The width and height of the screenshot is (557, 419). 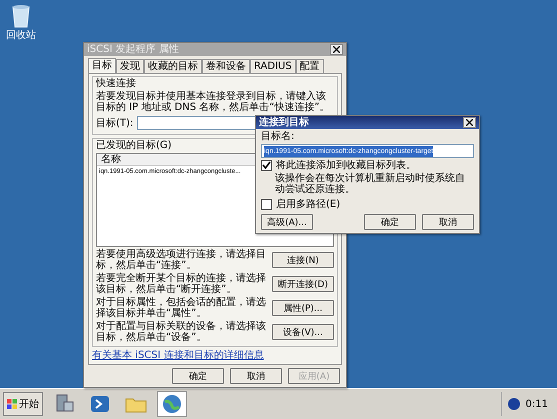 I want to click on start-icon, so click(x=12, y=404).